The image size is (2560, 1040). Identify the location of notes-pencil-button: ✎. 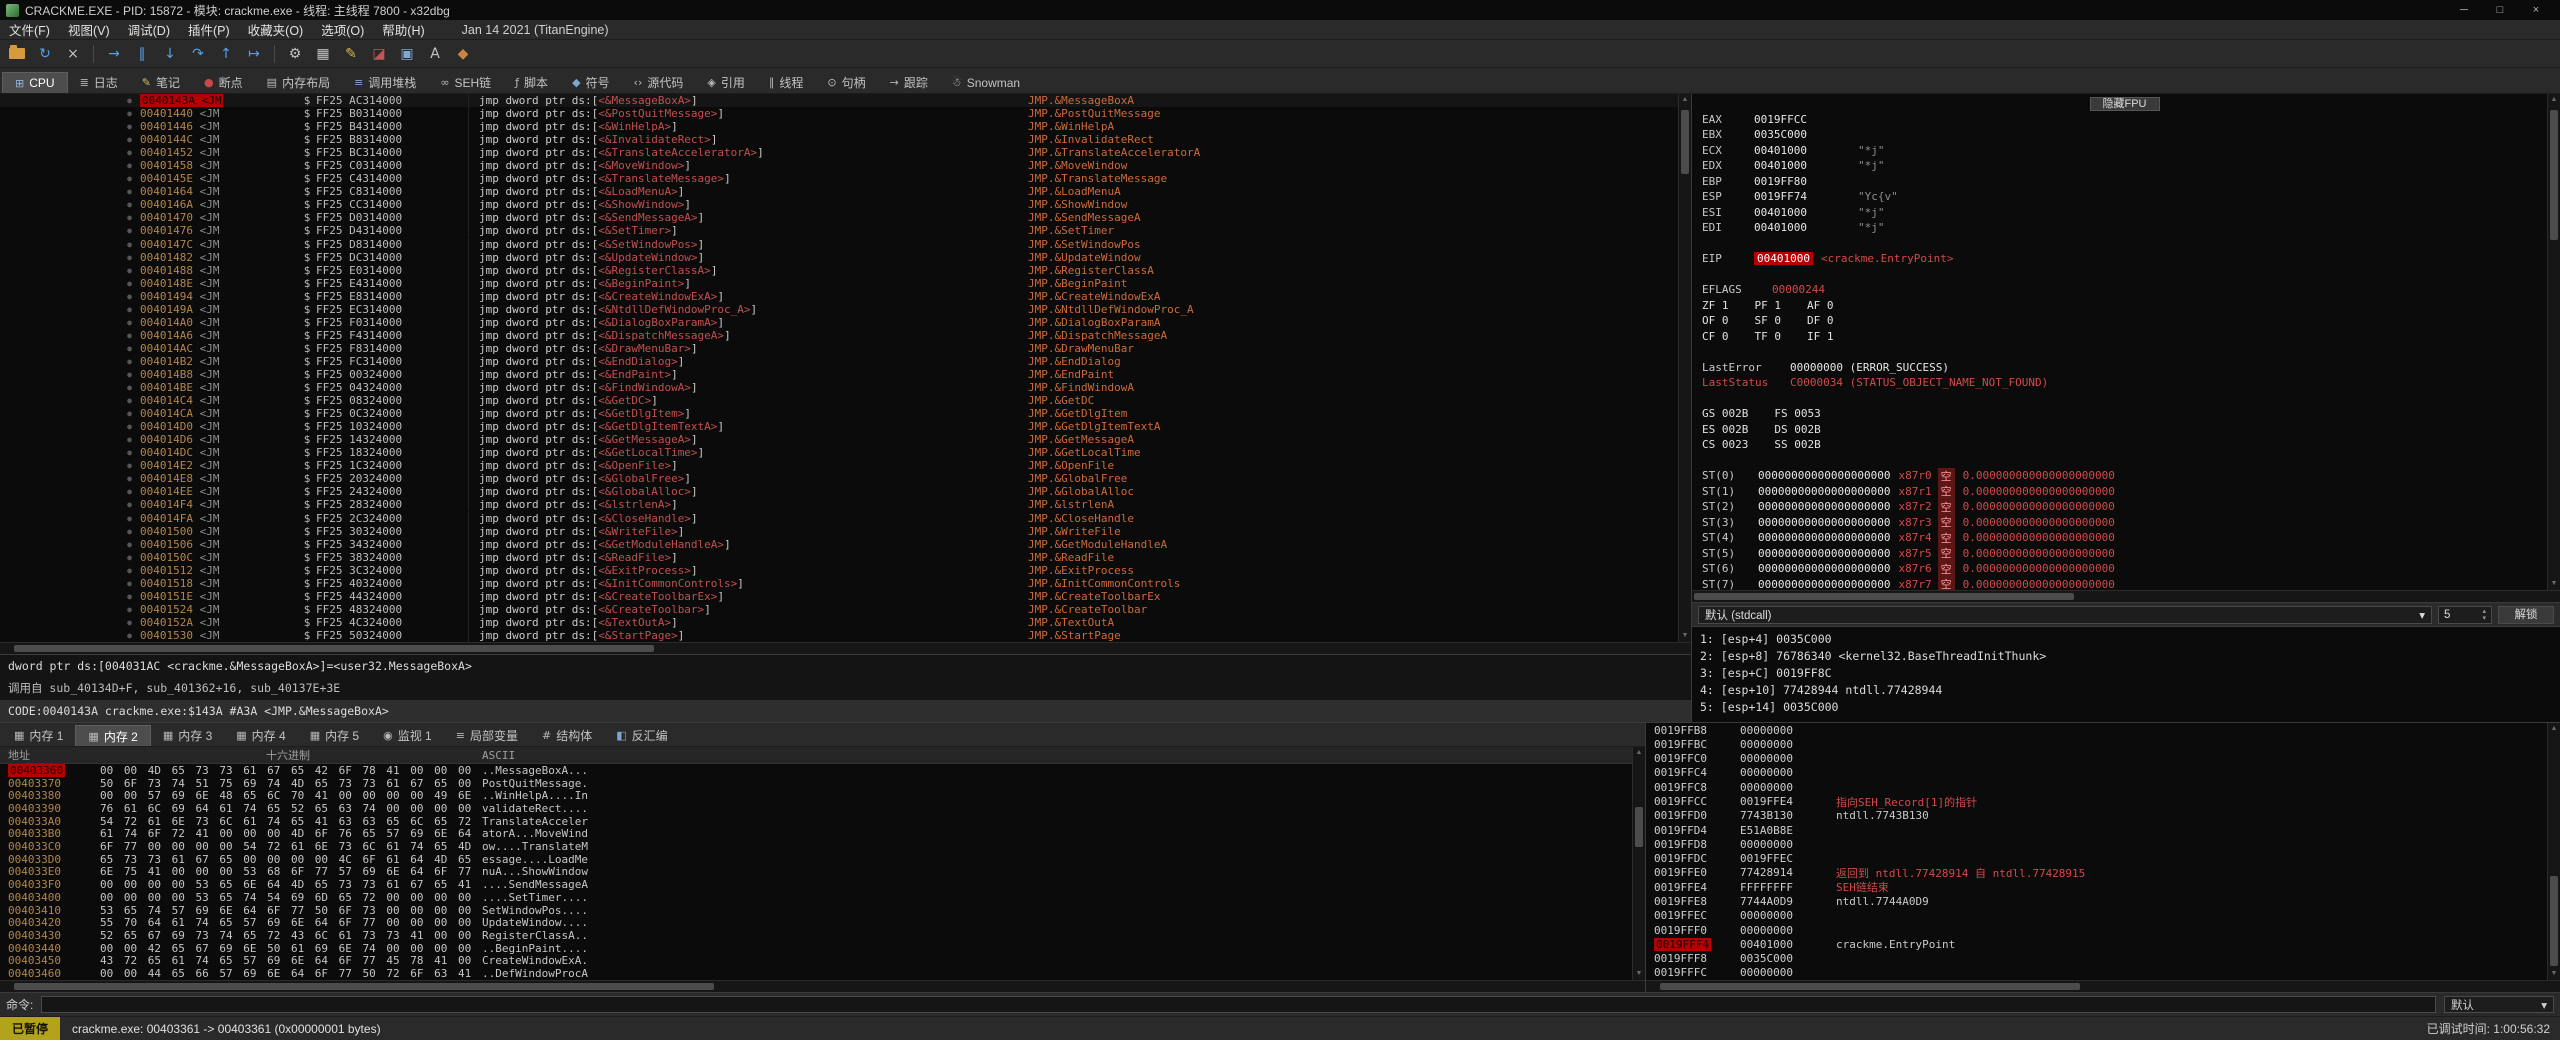
(351, 54).